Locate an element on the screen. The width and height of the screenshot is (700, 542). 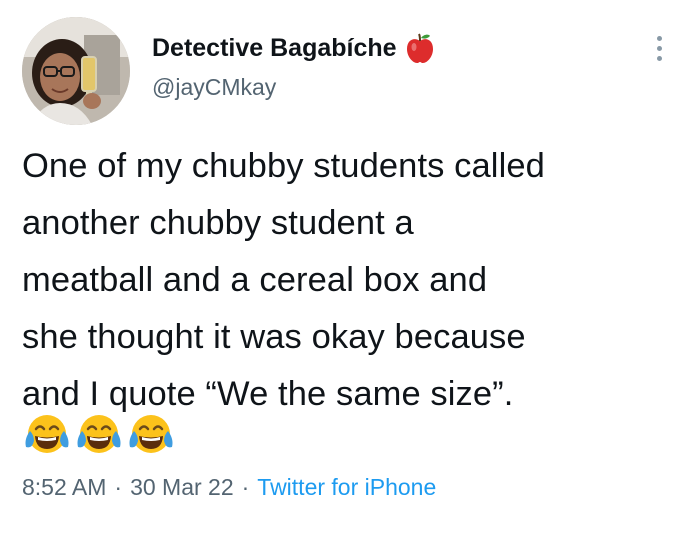
emoji-row is located at coordinates (99, 435).